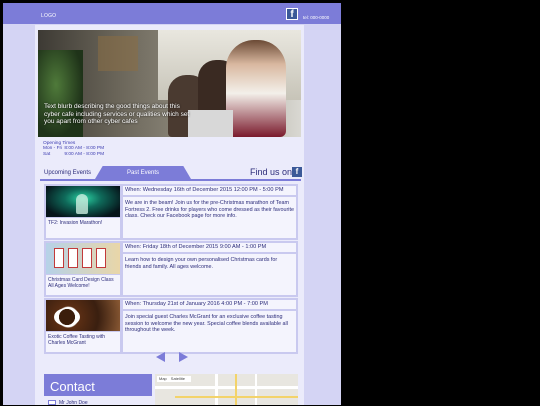 The image size is (540, 406). I want to click on event-pagination, so click(172, 357).